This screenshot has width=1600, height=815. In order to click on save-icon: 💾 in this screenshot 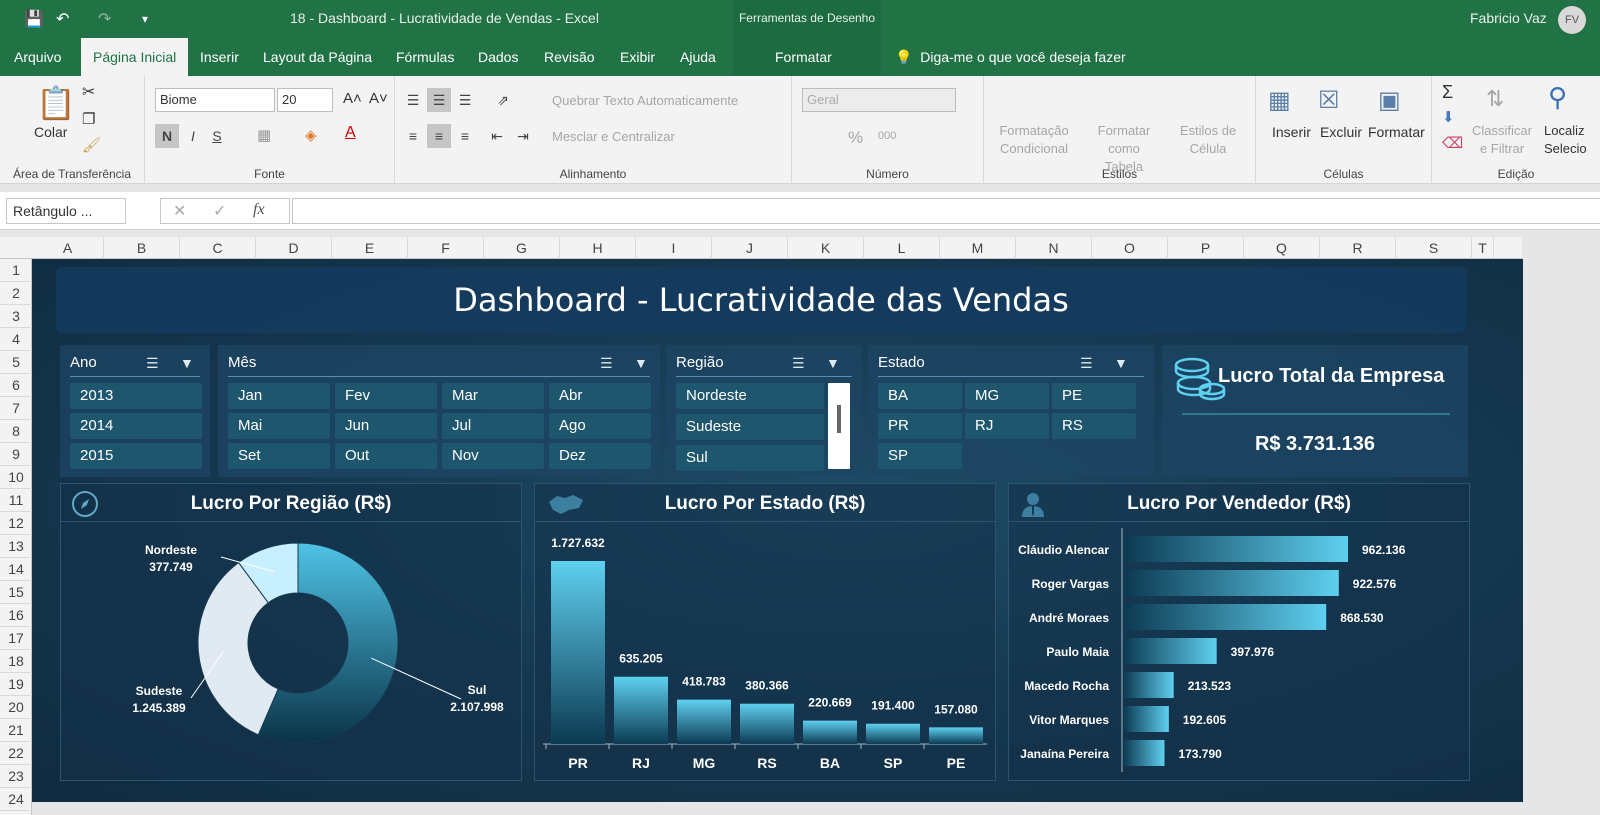, I will do `click(34, 19)`.